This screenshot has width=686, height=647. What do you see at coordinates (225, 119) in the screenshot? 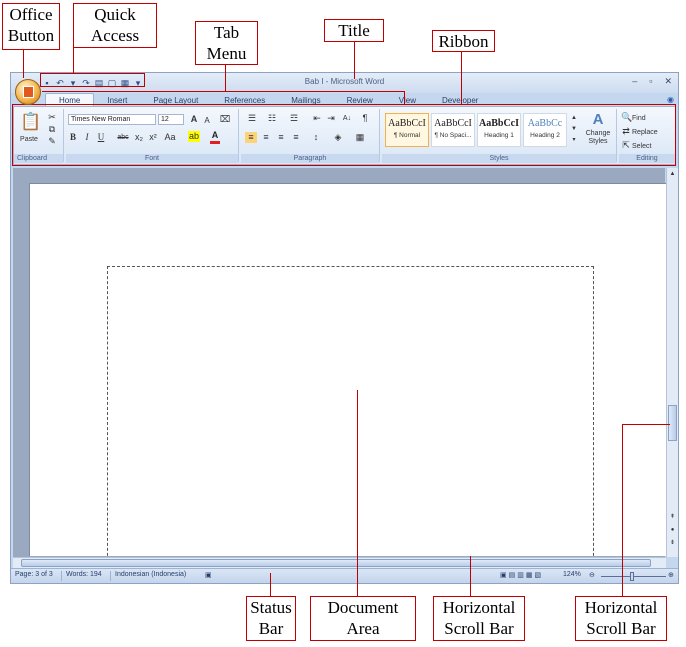
I see `clear-formatting-icon: ⌧` at bounding box center [225, 119].